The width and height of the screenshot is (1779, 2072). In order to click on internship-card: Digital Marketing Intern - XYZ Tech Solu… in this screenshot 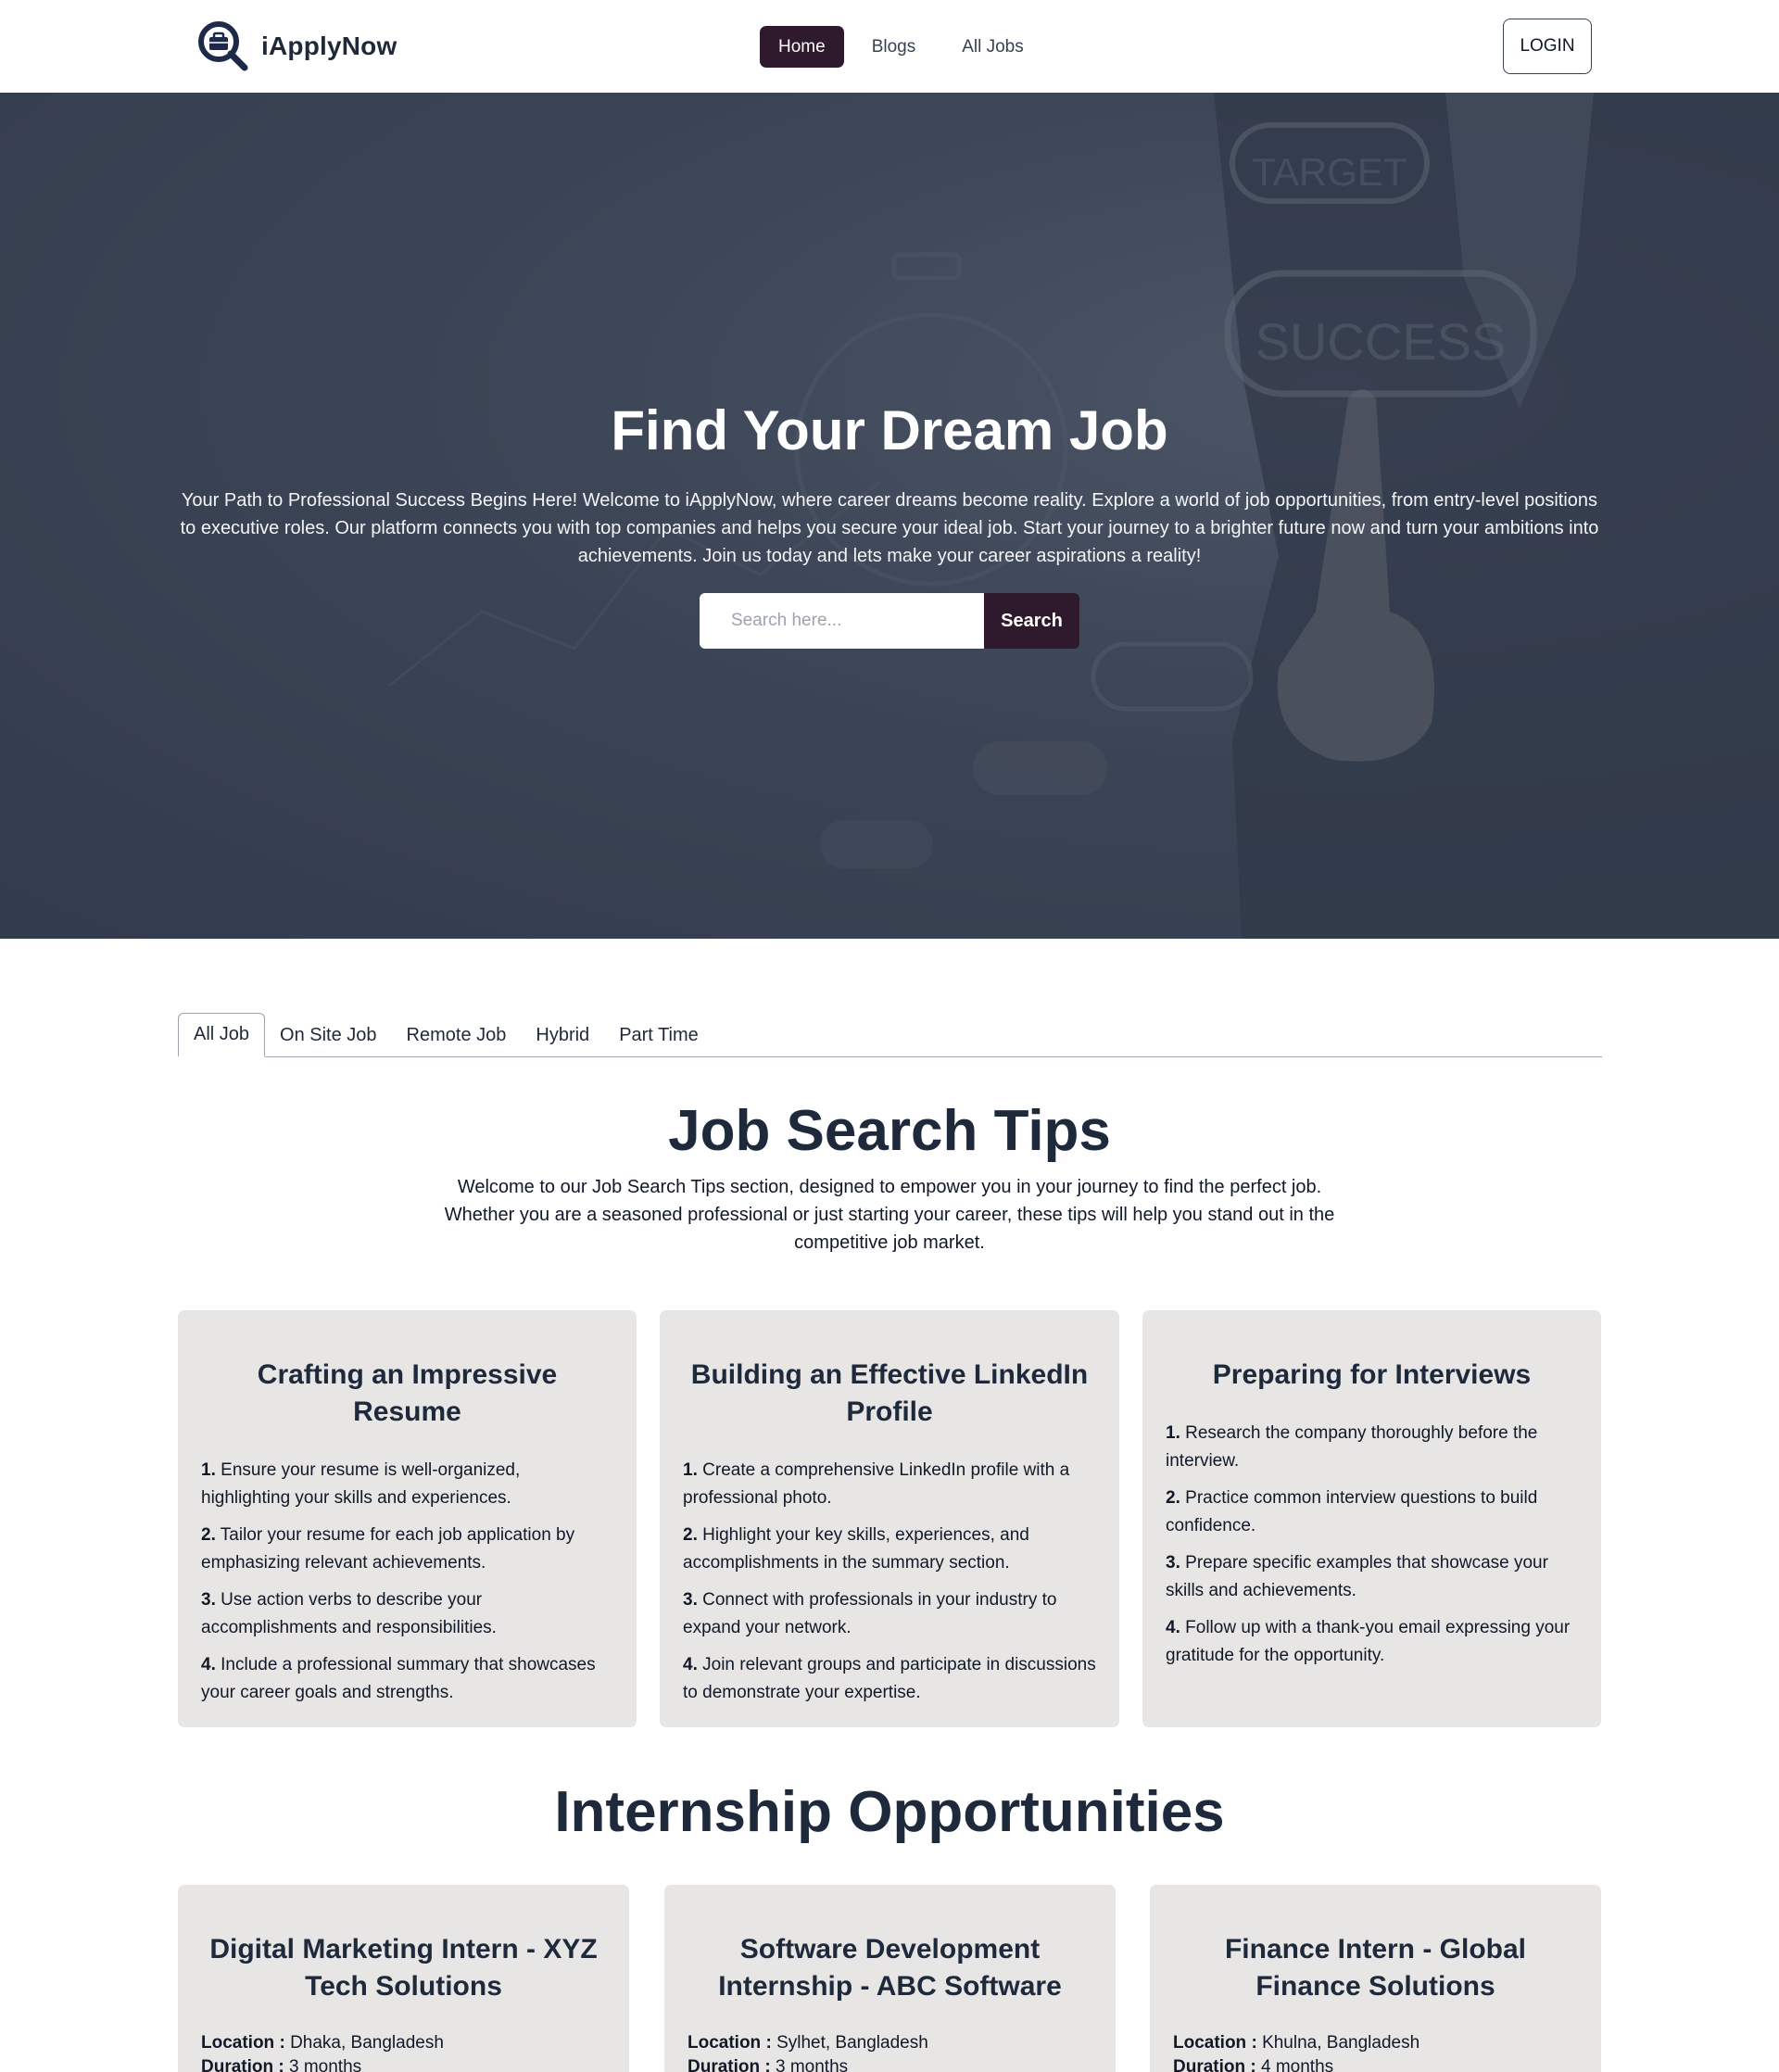, I will do `click(403, 1978)`.